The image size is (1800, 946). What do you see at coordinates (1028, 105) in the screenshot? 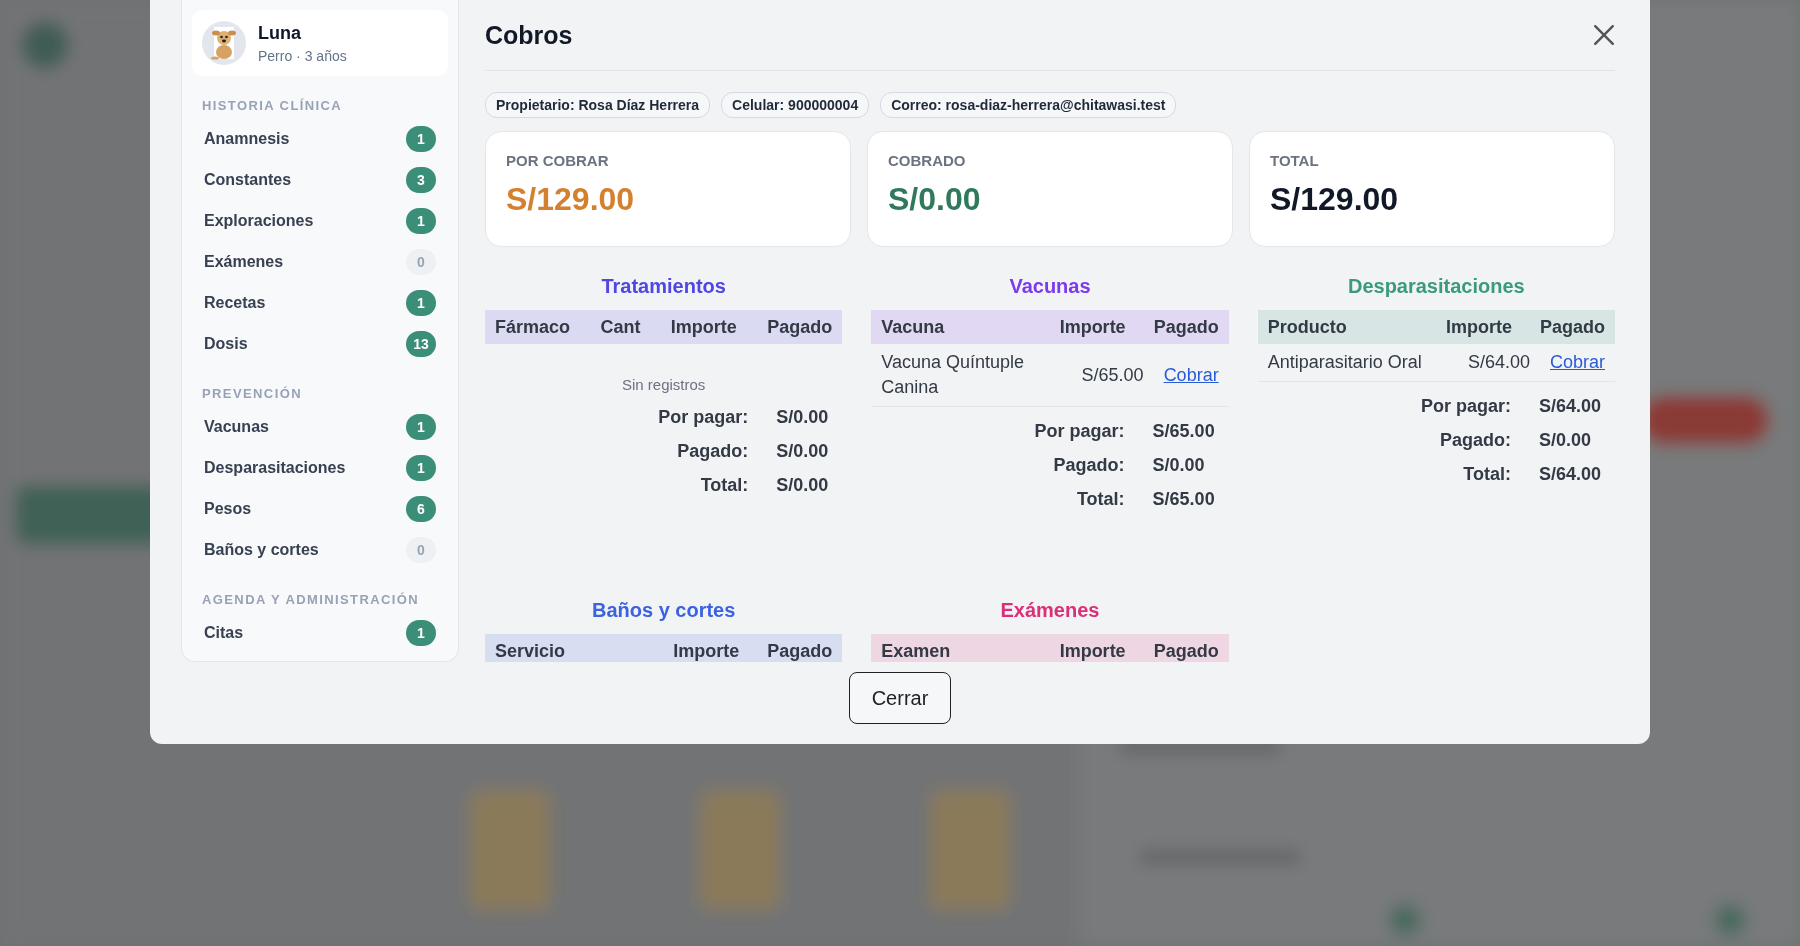
I see `info-chip: Correo: rosa-diaz-herrera@chitawasi.test` at bounding box center [1028, 105].